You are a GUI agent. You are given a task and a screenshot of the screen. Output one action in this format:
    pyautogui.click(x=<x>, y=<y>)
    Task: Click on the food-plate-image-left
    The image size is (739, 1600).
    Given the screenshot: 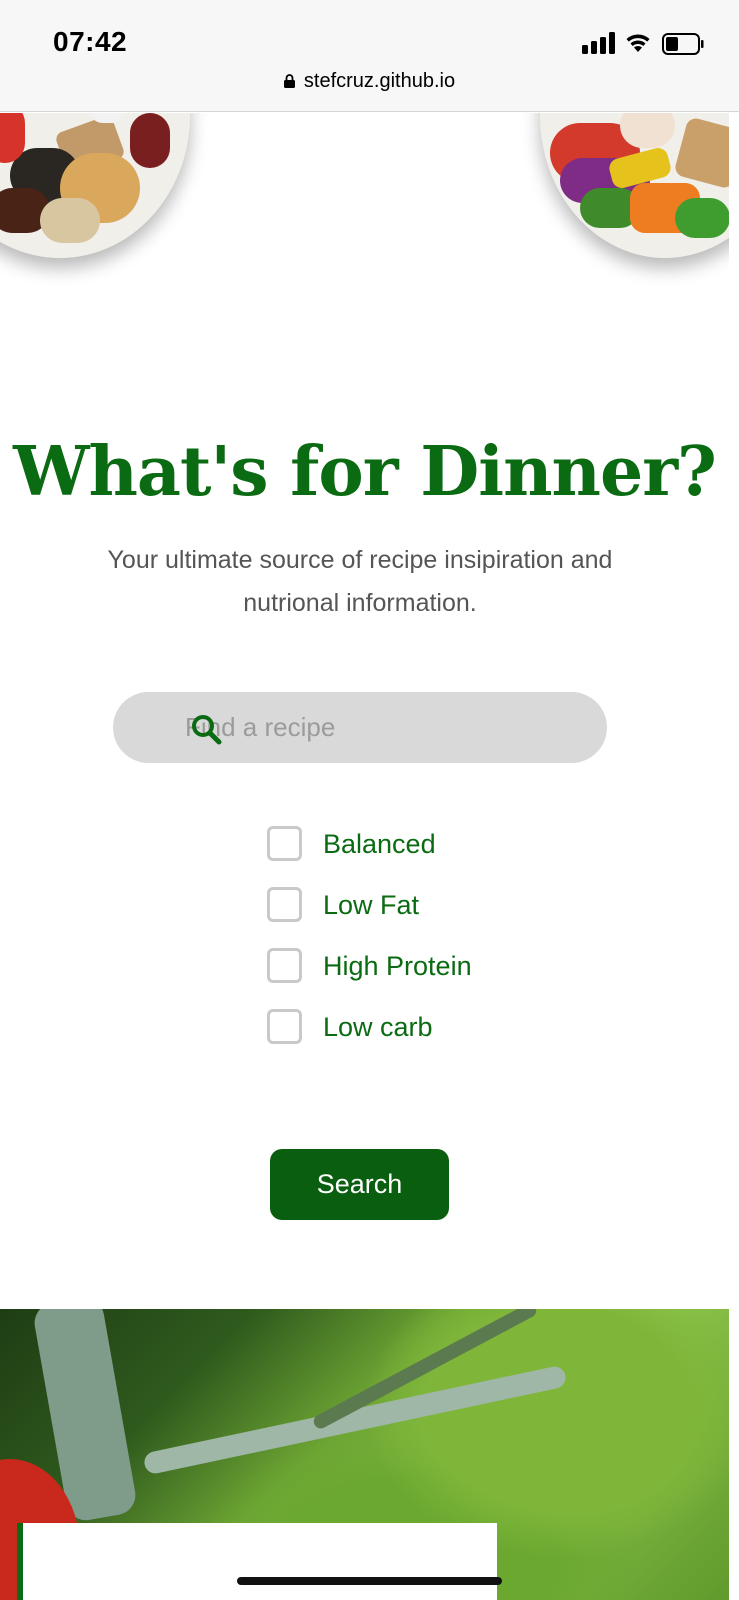 What is the action you would take?
    pyautogui.click(x=95, y=185)
    